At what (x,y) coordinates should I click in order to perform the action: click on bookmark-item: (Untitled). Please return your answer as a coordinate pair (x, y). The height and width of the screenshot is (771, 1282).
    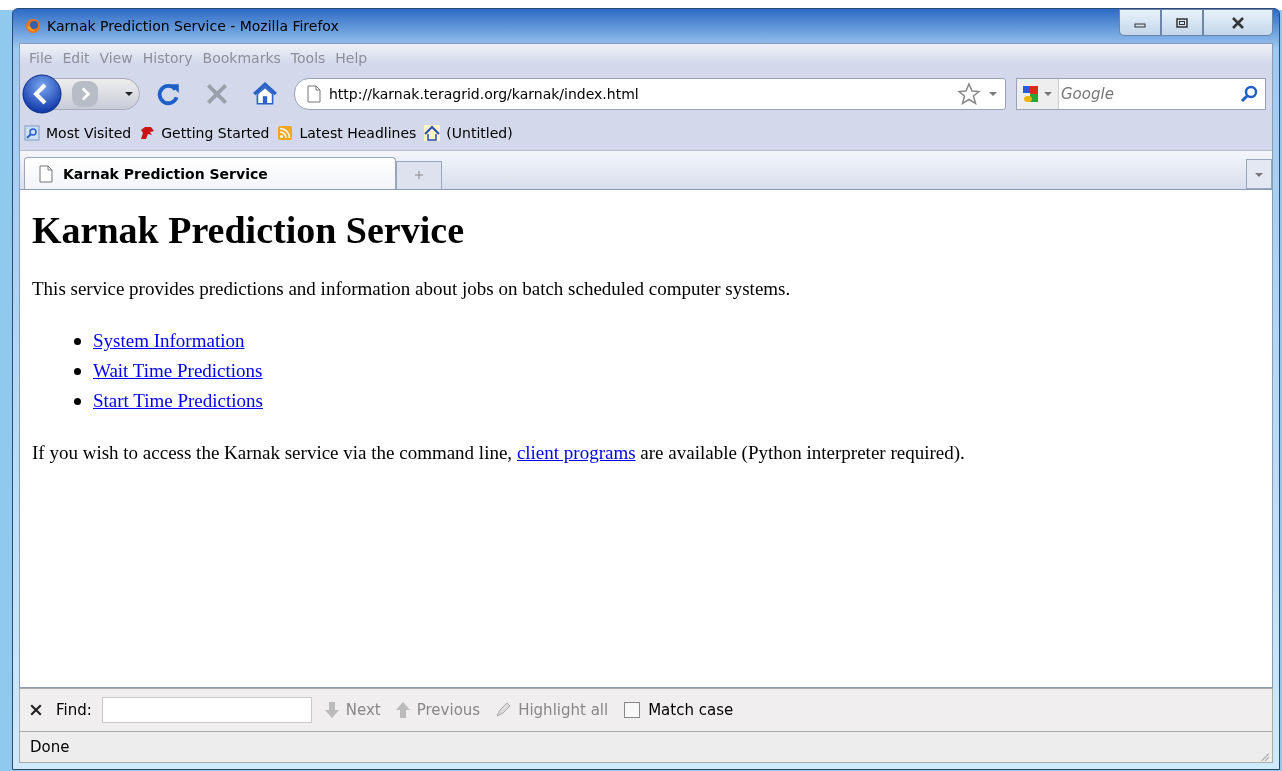
    Looking at the image, I should click on (468, 133).